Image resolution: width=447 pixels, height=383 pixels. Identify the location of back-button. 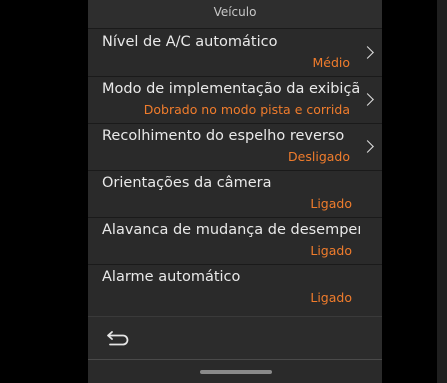
(119, 338).